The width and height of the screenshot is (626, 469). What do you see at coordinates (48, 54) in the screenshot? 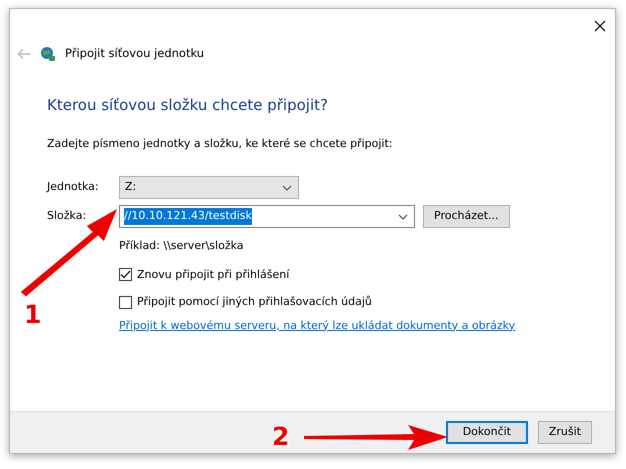
I see `network-globe-icon` at bounding box center [48, 54].